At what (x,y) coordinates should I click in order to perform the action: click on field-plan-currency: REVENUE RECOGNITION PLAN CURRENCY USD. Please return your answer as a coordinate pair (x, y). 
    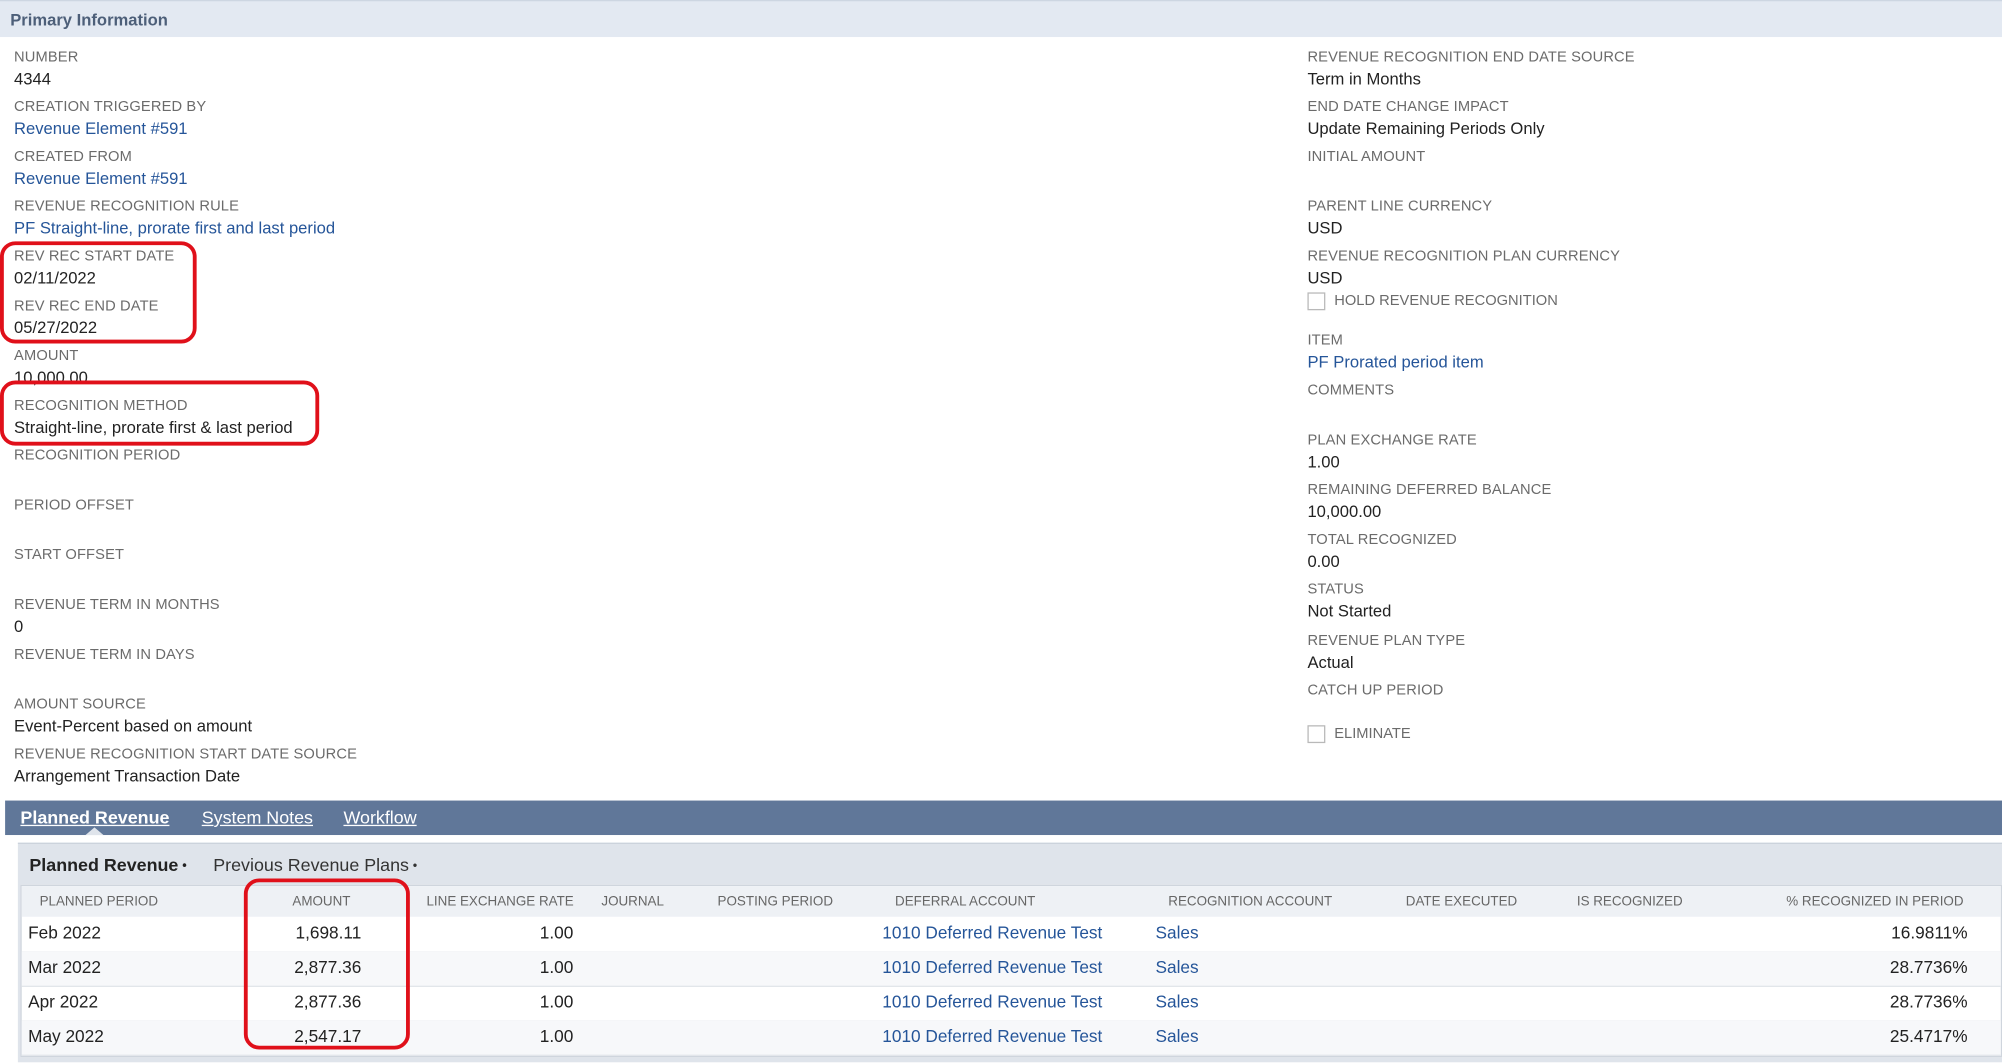
    Looking at the image, I should click on (1463, 268).